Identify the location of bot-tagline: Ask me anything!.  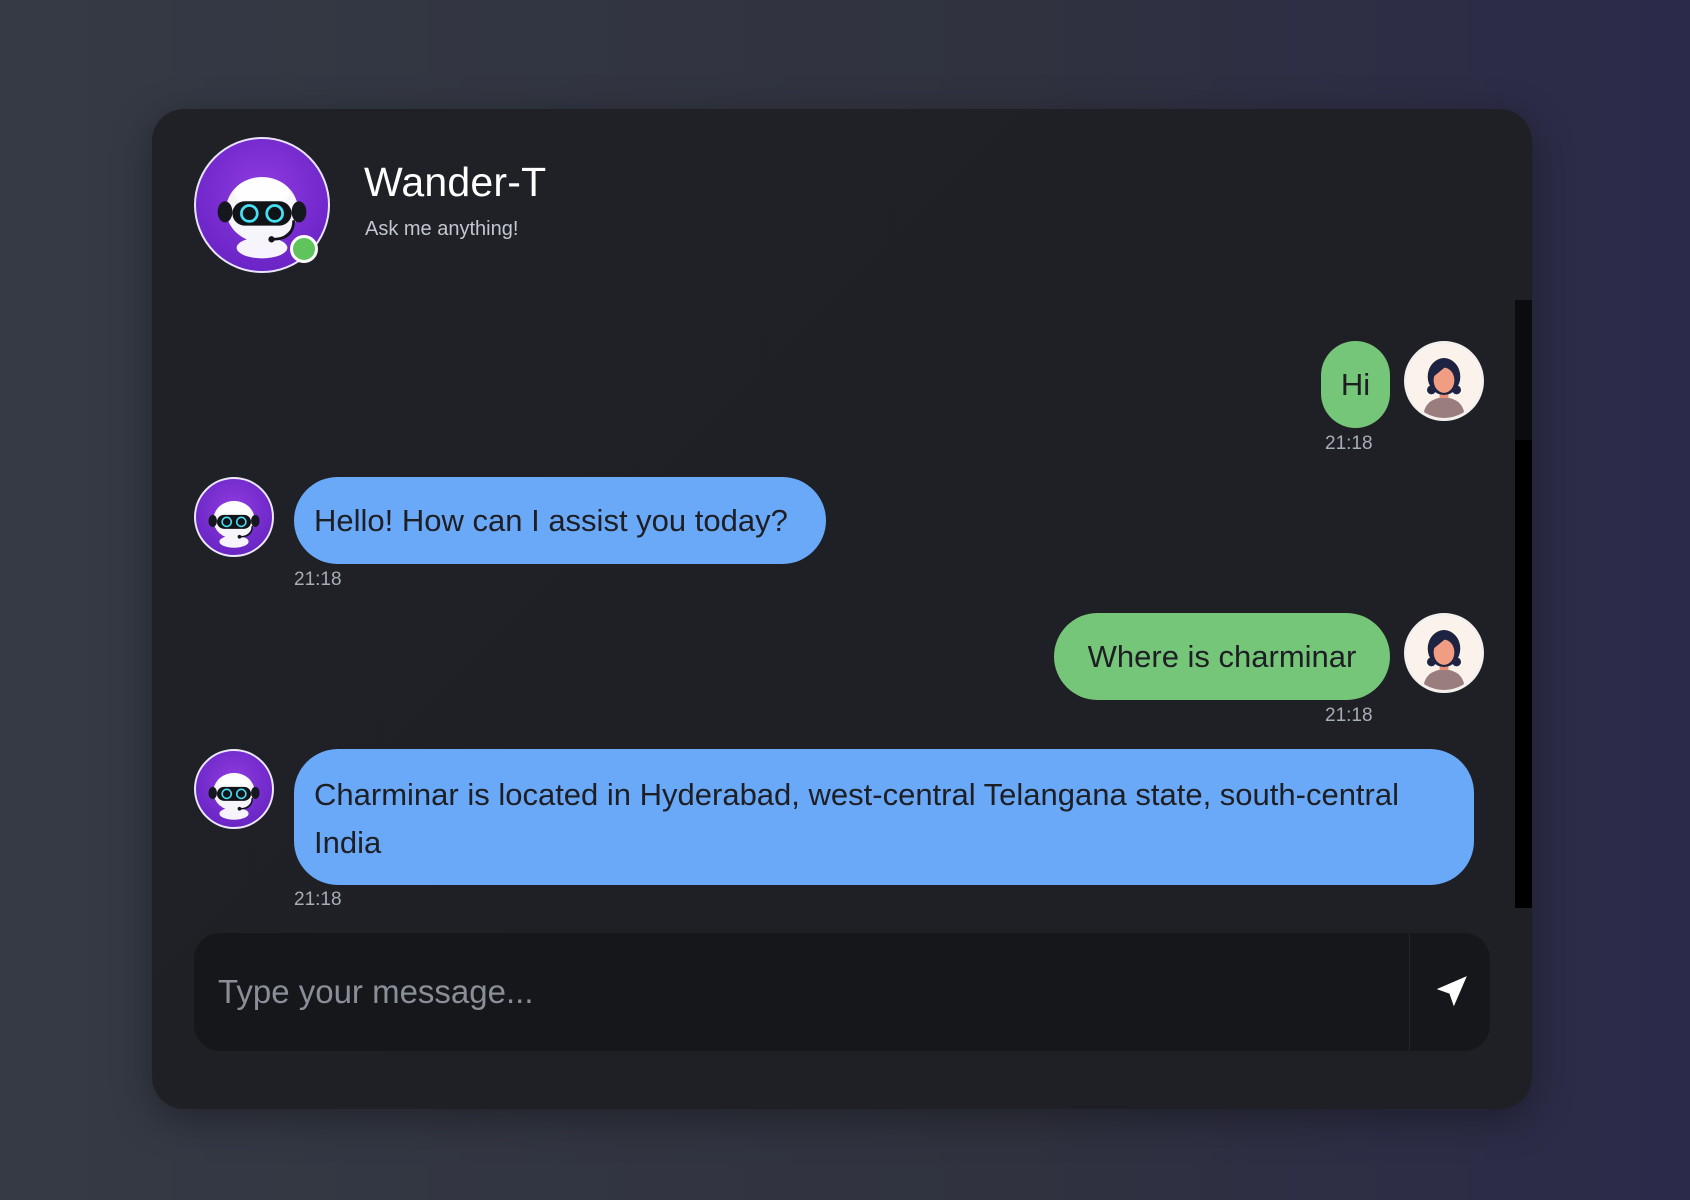
(442, 229).